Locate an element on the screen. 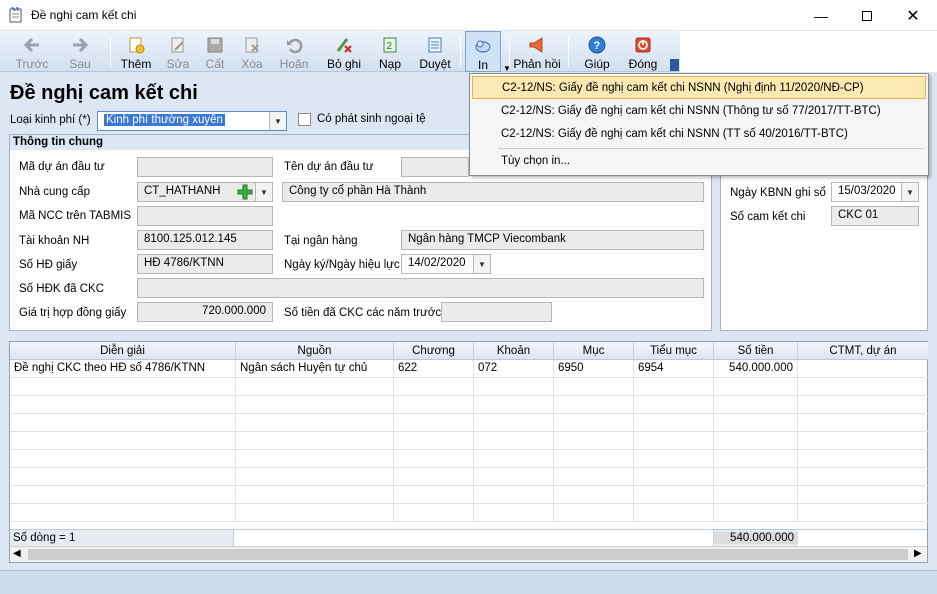 The image size is (937, 594). edit-button: Sửa is located at coordinates (178, 51).